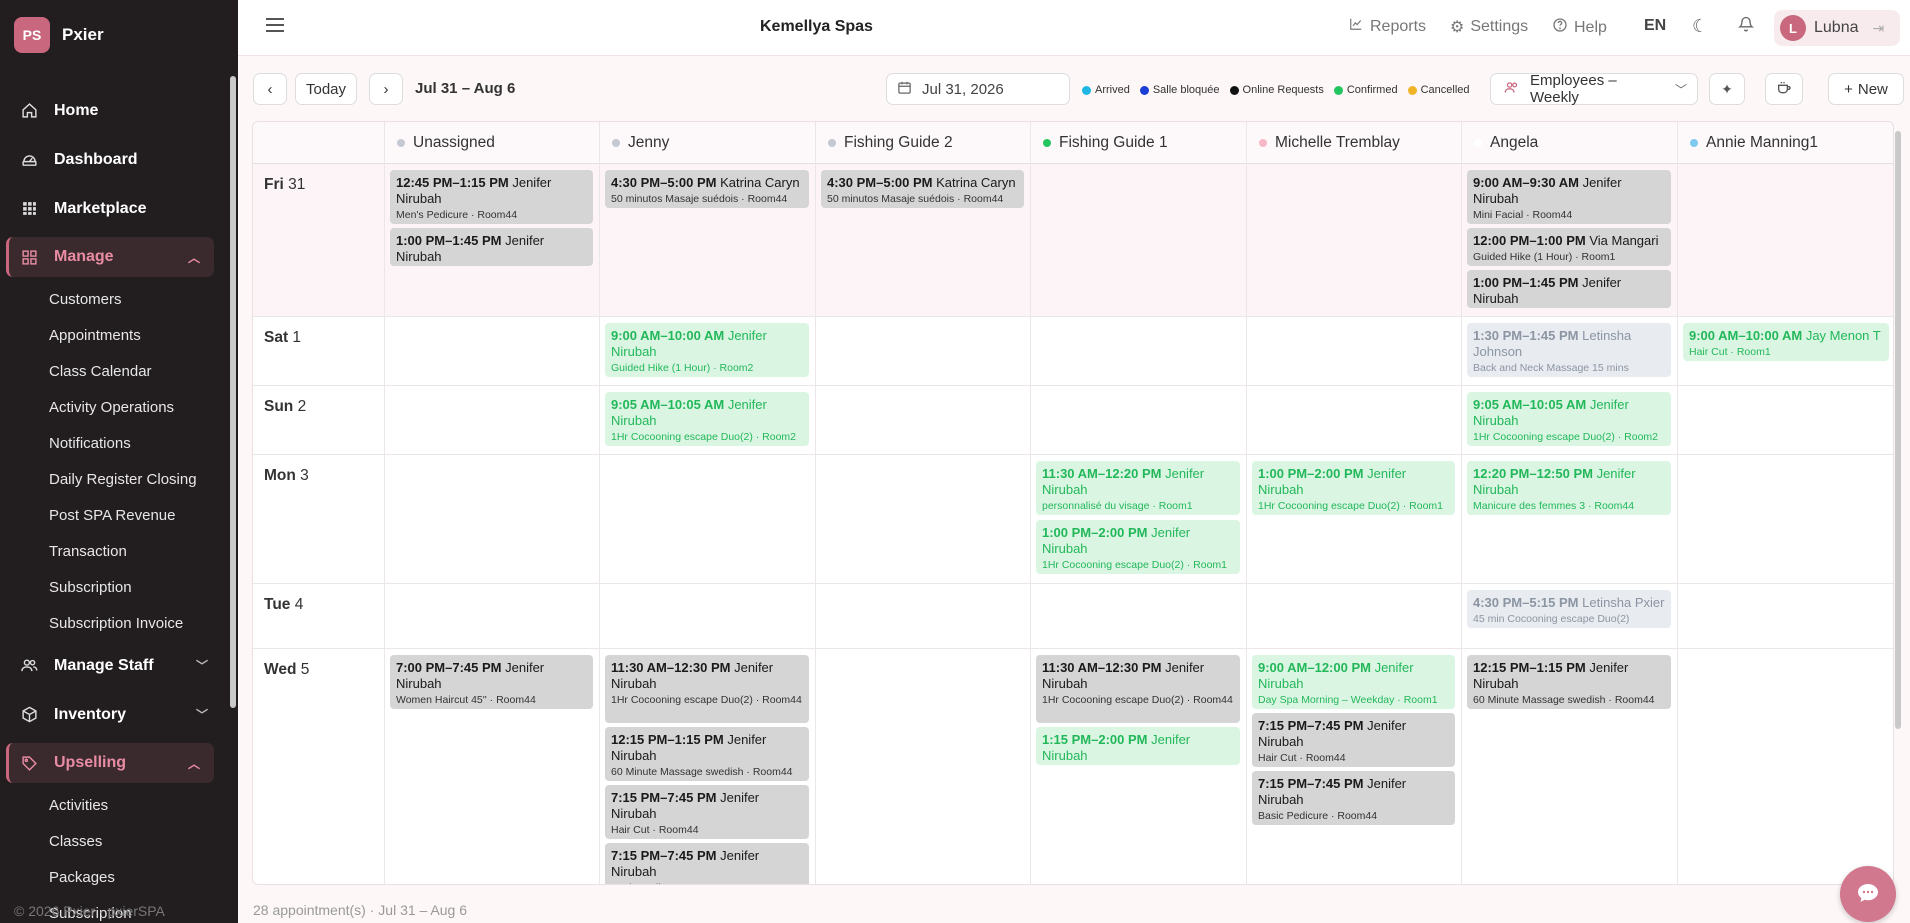 The width and height of the screenshot is (1910, 923). Describe the element at coordinates (457, 215) in the screenshot. I see `appointment-service: Men's Pedicure · Room44` at that location.